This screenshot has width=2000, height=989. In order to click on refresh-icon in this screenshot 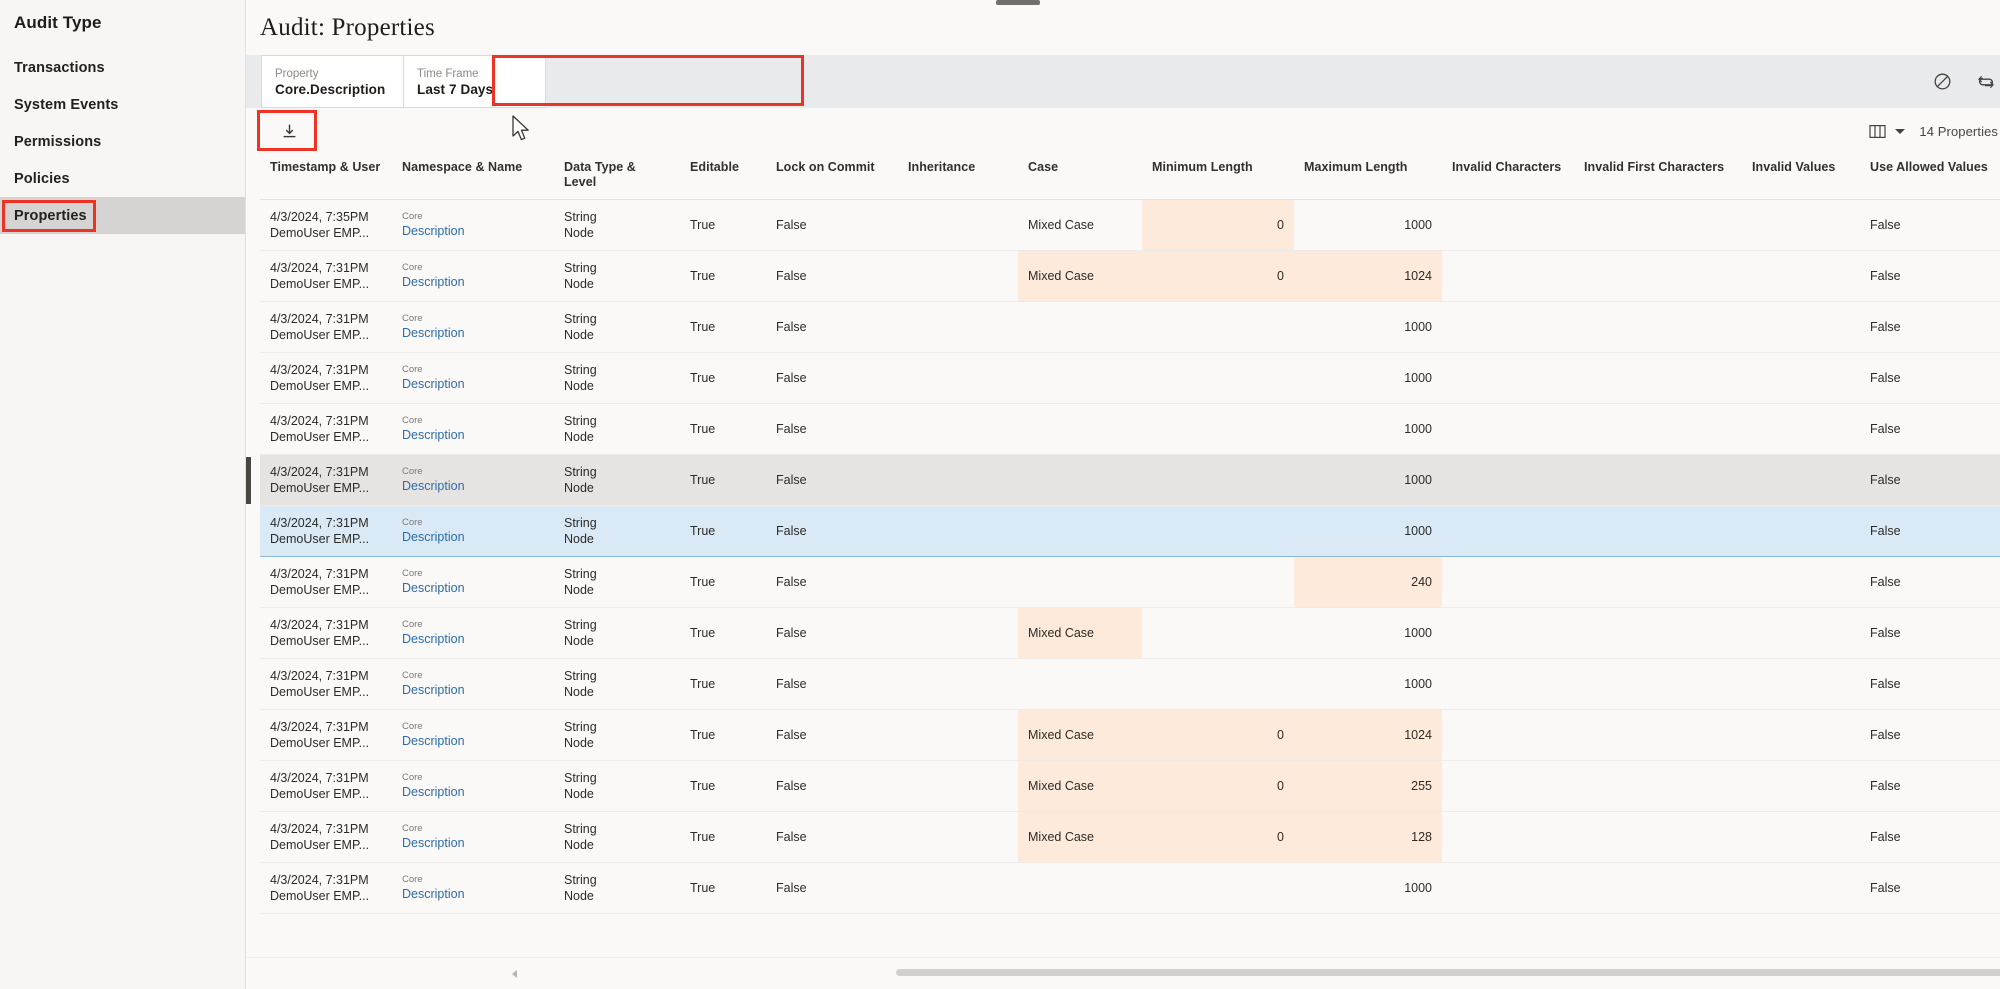, I will do `click(1986, 82)`.